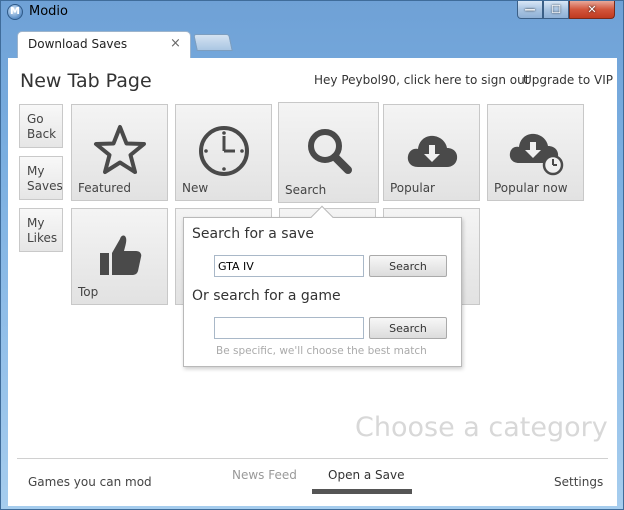 This screenshot has width=624, height=510. I want to click on settings-link: Settings, so click(578, 482).